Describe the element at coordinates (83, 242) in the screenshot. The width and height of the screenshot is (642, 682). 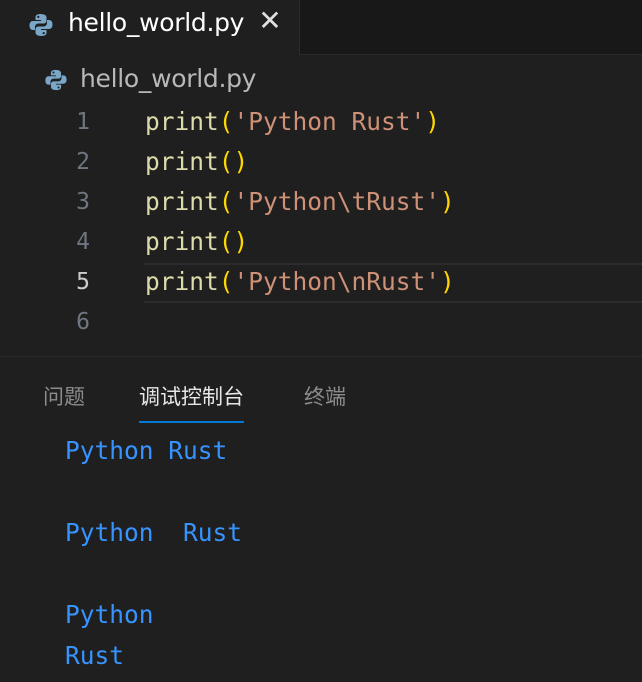
I see `line-number: 4` at that location.